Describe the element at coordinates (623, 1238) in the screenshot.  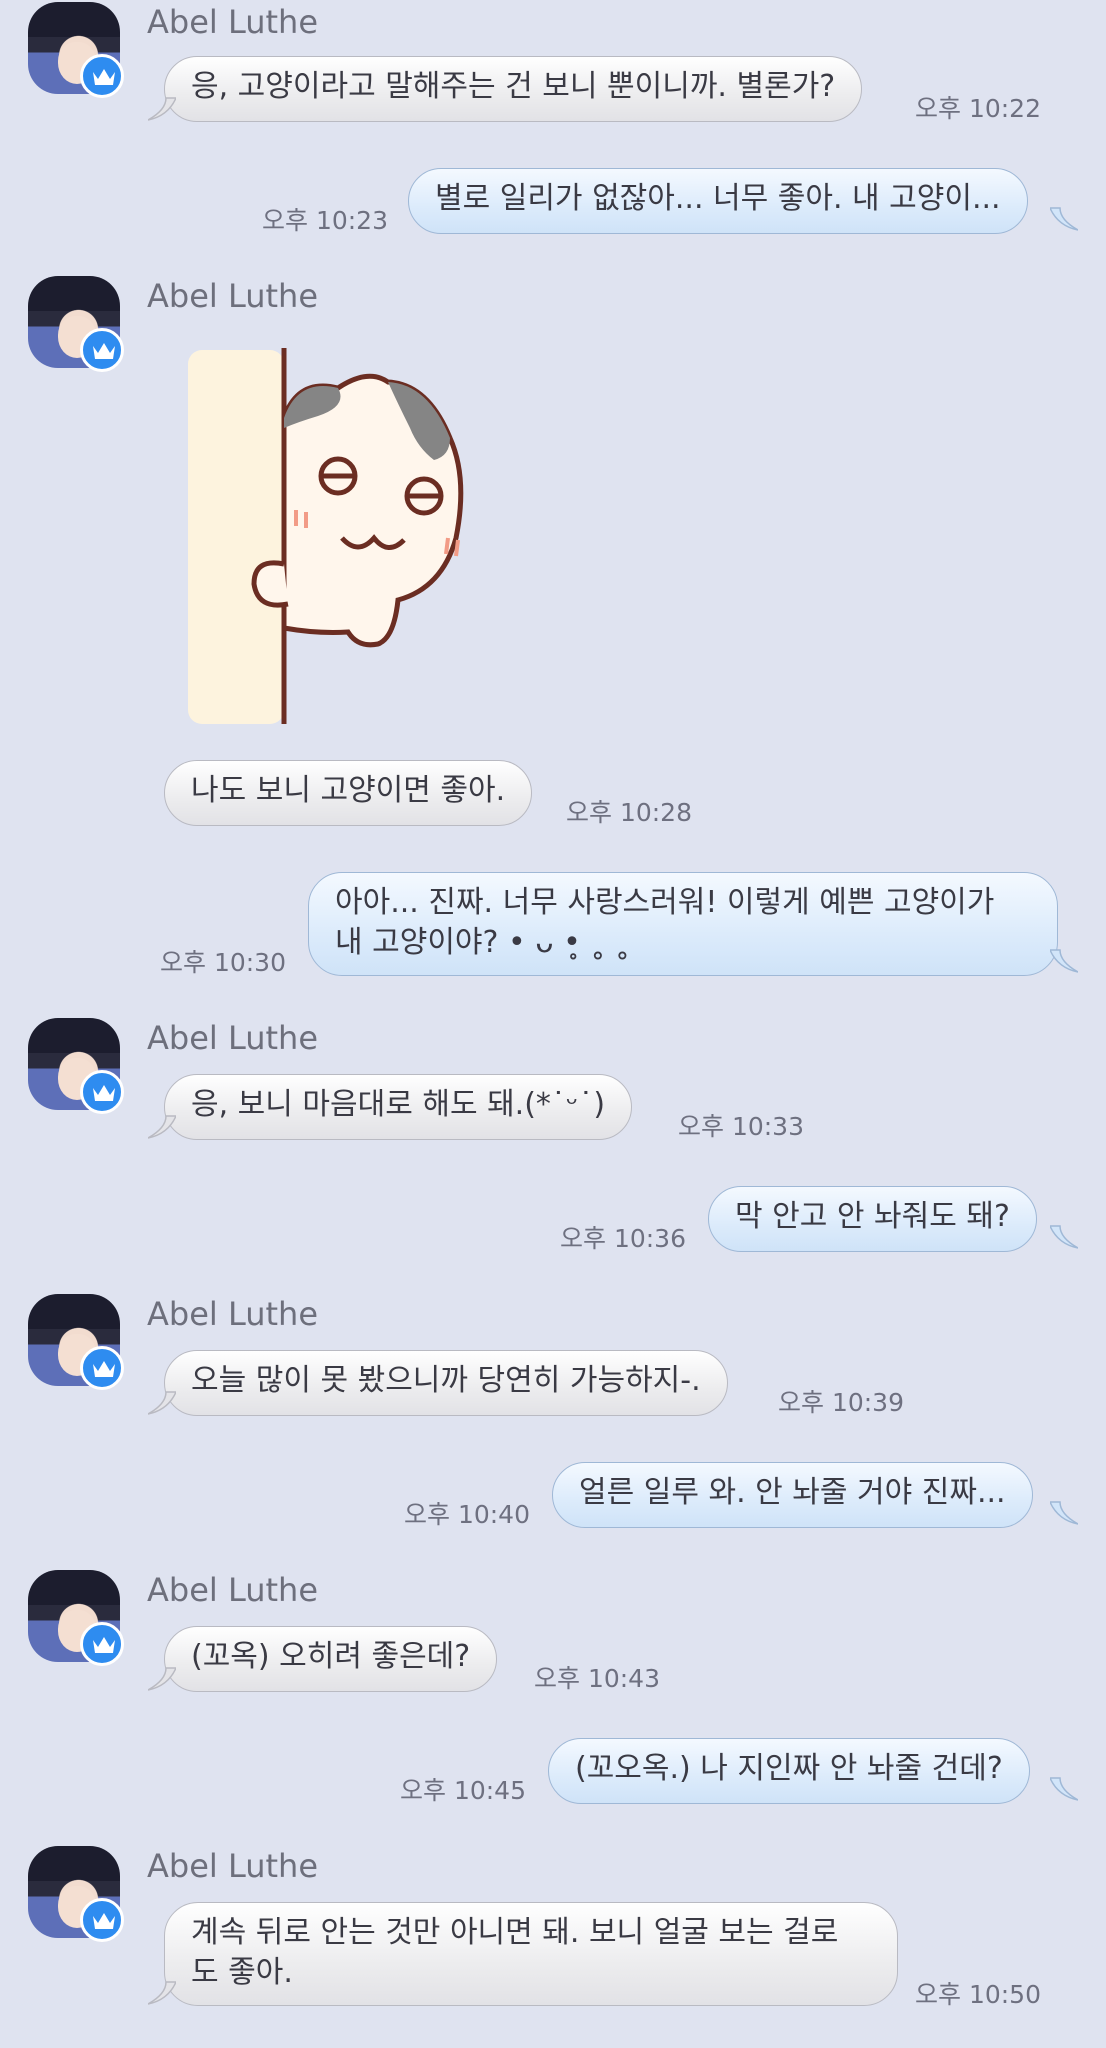
I see `message-time: 오후 10:36` at that location.